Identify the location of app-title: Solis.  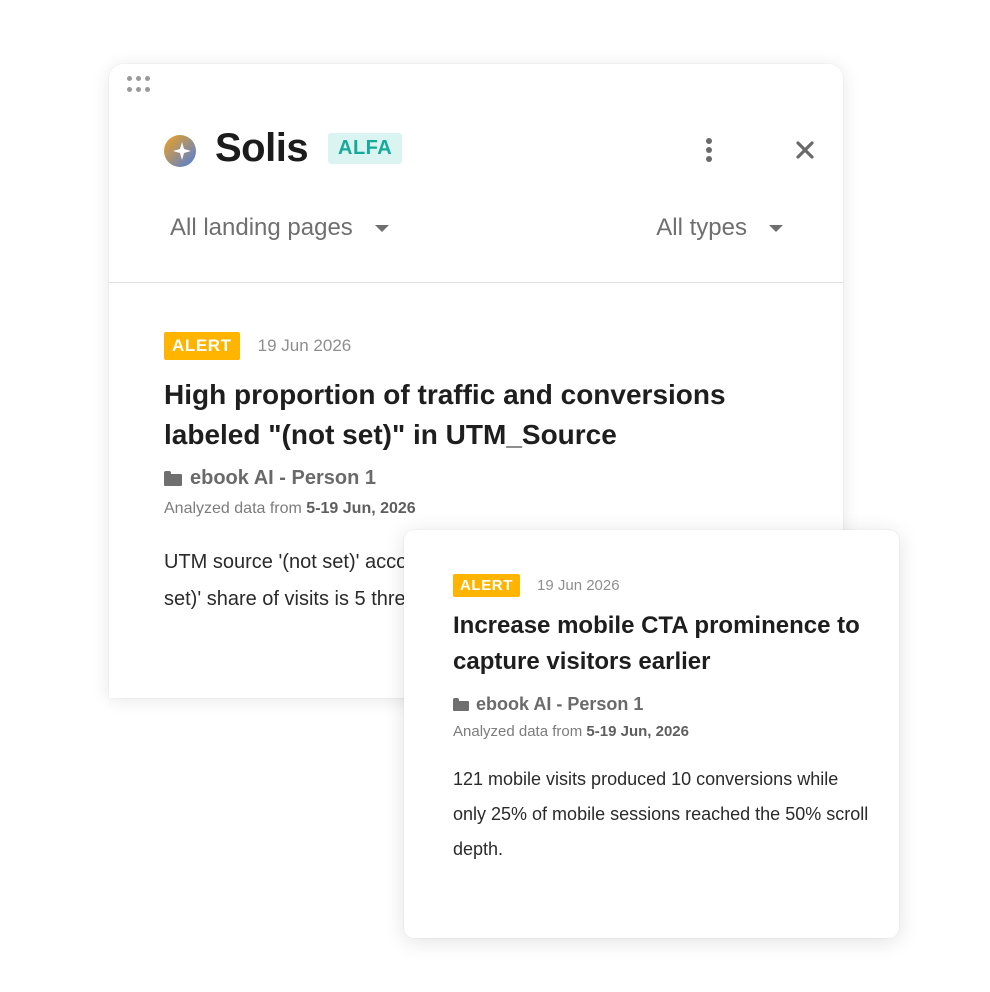
(262, 148).